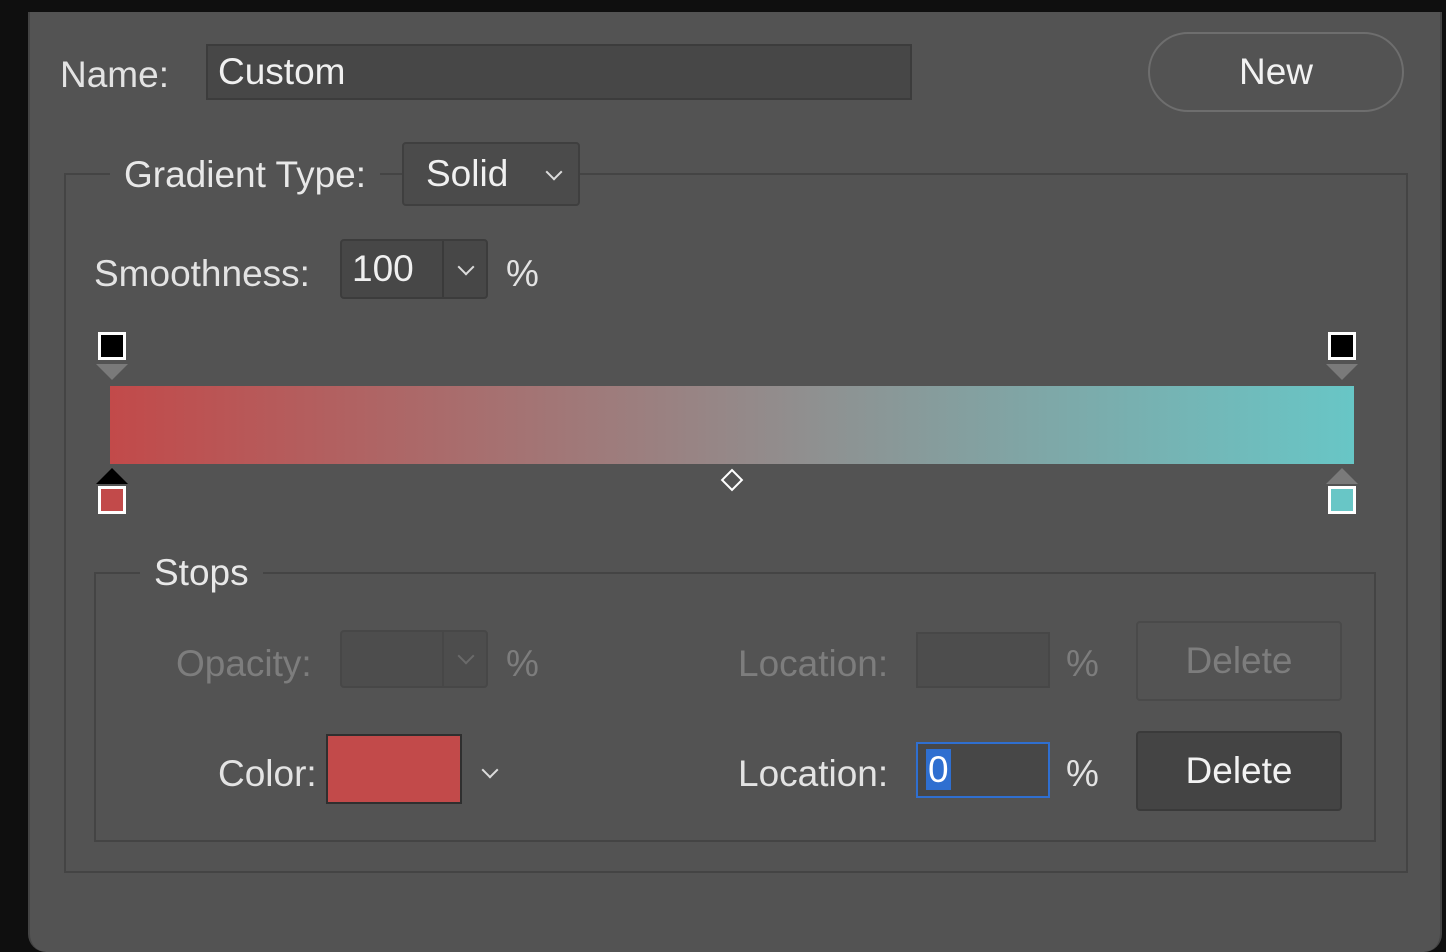  Describe the element at coordinates (112, 476) in the screenshot. I see `color-stop-pointer-selected` at that location.